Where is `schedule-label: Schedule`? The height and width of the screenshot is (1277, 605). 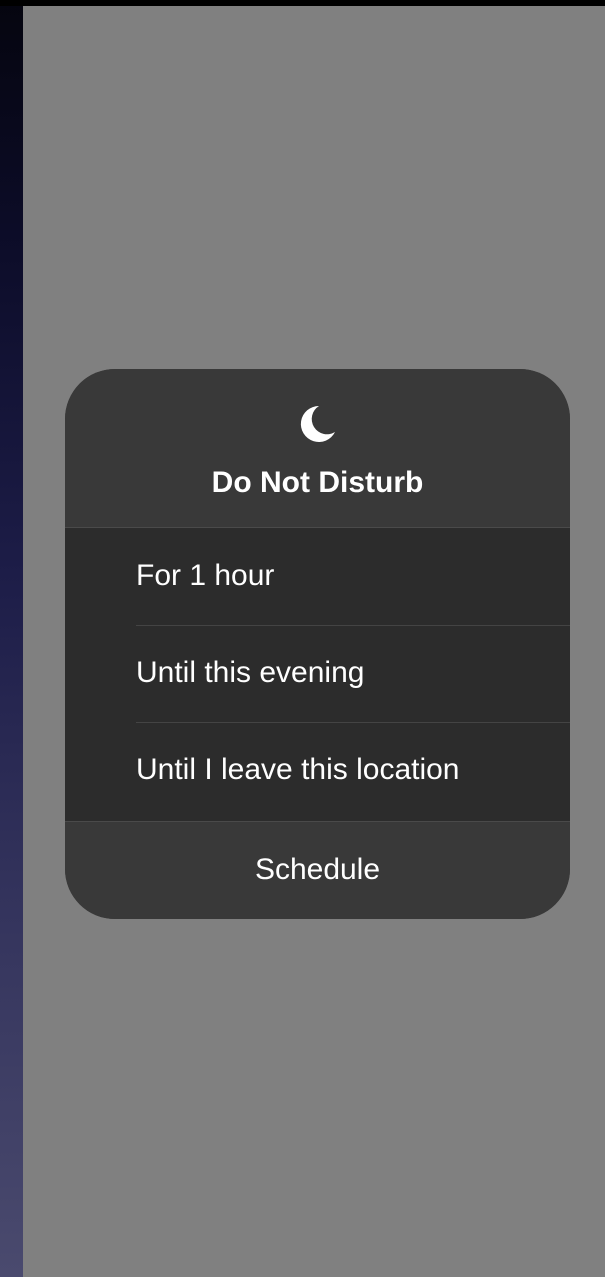
schedule-label: Schedule is located at coordinates (317, 869).